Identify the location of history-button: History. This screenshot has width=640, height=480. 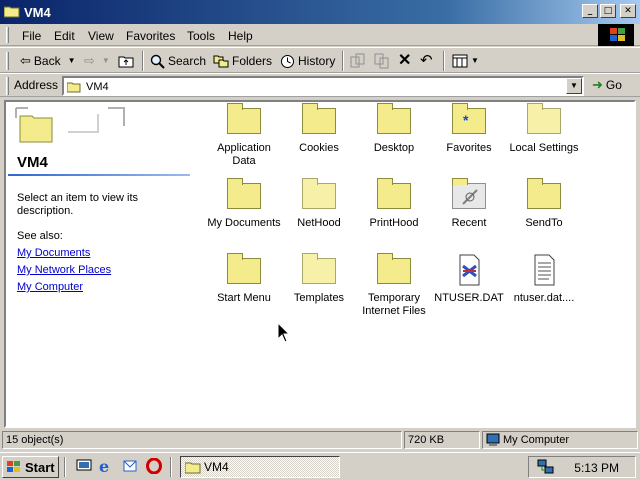
(307, 61).